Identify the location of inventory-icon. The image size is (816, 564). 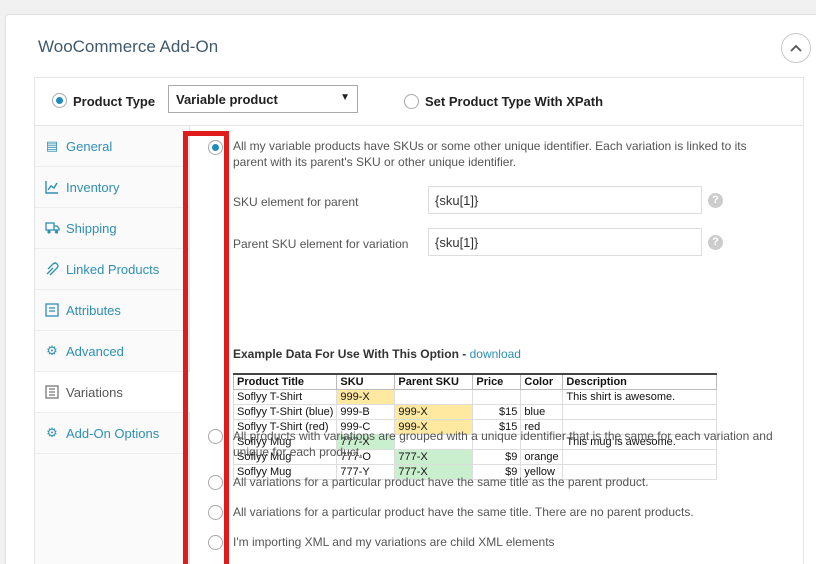
(52, 187).